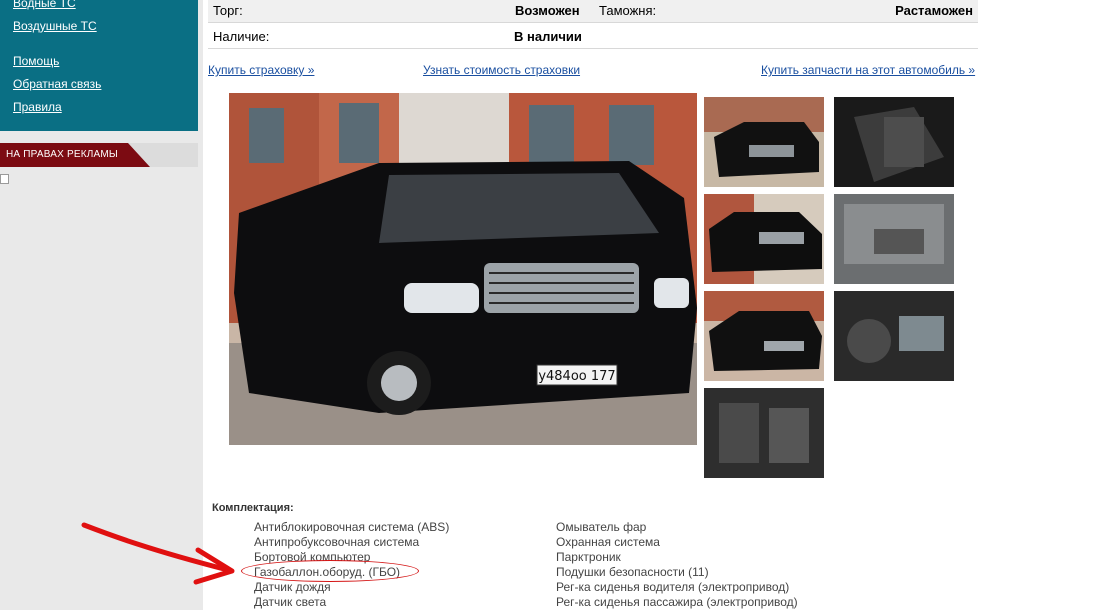  I want to click on availability-value: В наличии, so click(548, 36).